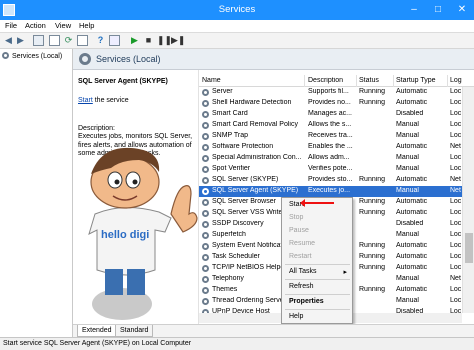 The image size is (474, 350). Describe the element at coordinates (301, 286) in the screenshot. I see `menu-item-refresh-label: Refresh` at that location.